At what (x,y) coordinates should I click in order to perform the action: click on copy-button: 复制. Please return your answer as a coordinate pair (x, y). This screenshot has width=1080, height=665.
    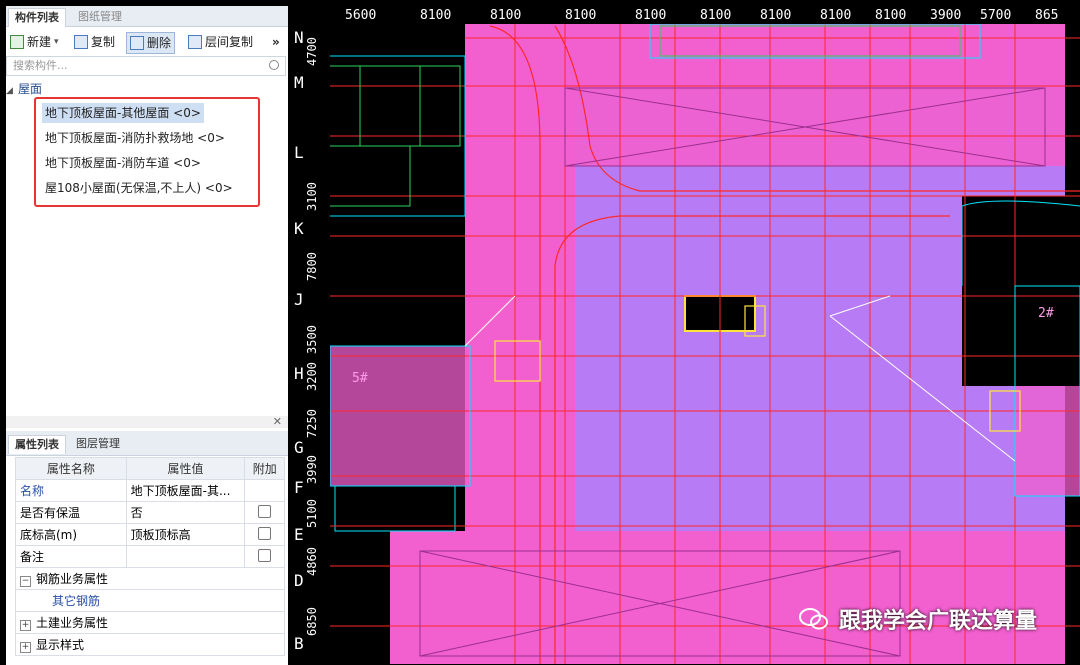
    Looking at the image, I should click on (94, 42).